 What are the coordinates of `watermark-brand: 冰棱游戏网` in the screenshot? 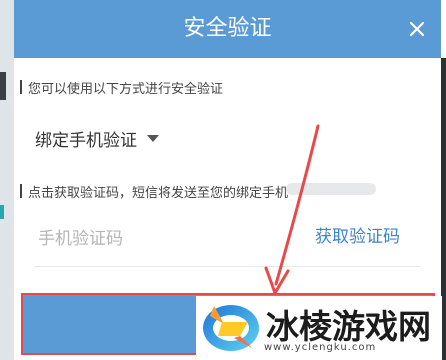 It's located at (348, 326).